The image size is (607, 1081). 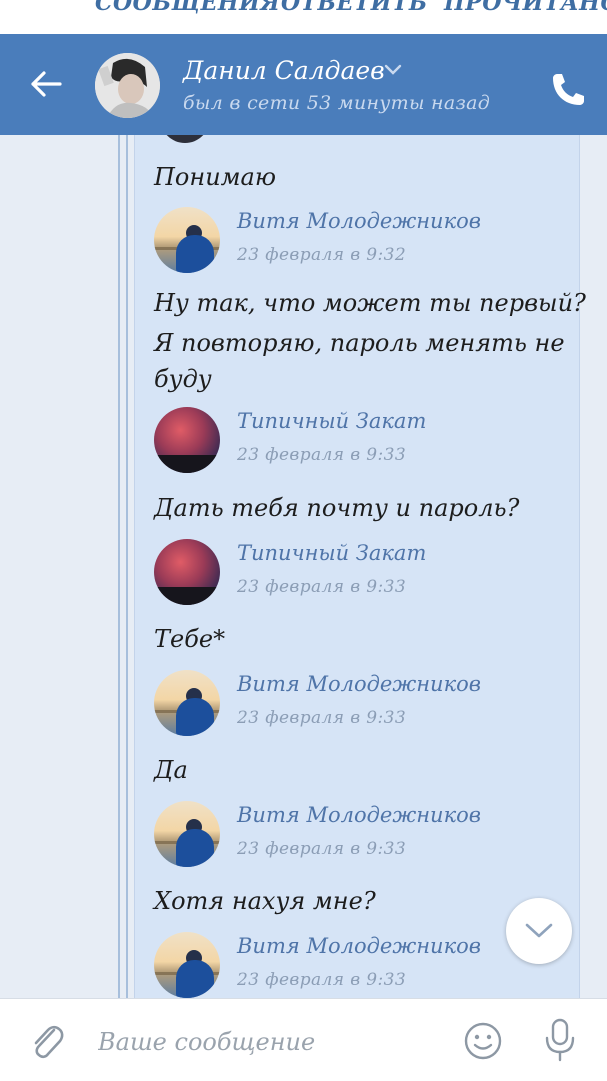 What do you see at coordinates (183, 379) in the screenshot?
I see `message-text-line: буду` at bounding box center [183, 379].